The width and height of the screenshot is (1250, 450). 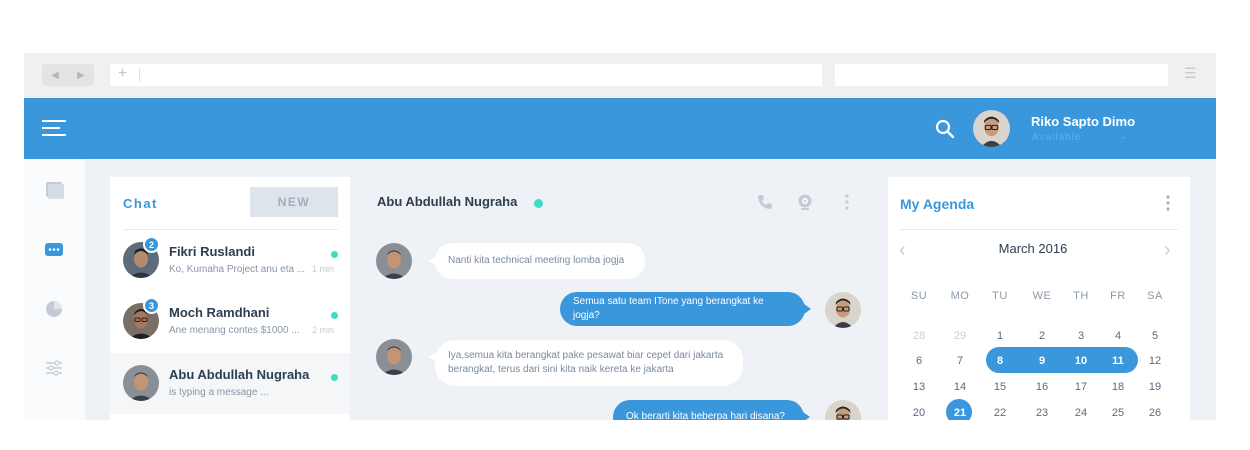 I want to click on calendar-day: 7, so click(x=960, y=361).